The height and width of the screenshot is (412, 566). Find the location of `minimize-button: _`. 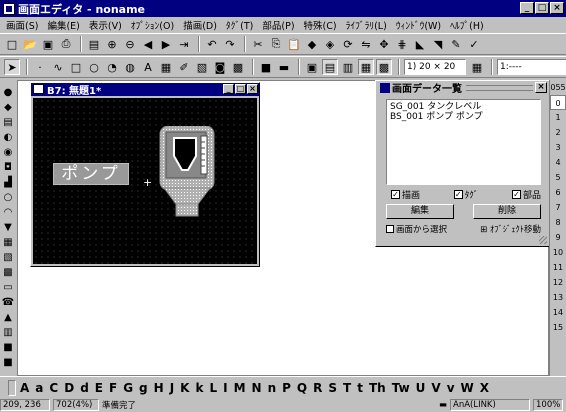

minimize-button: _ is located at coordinates (527, 8).